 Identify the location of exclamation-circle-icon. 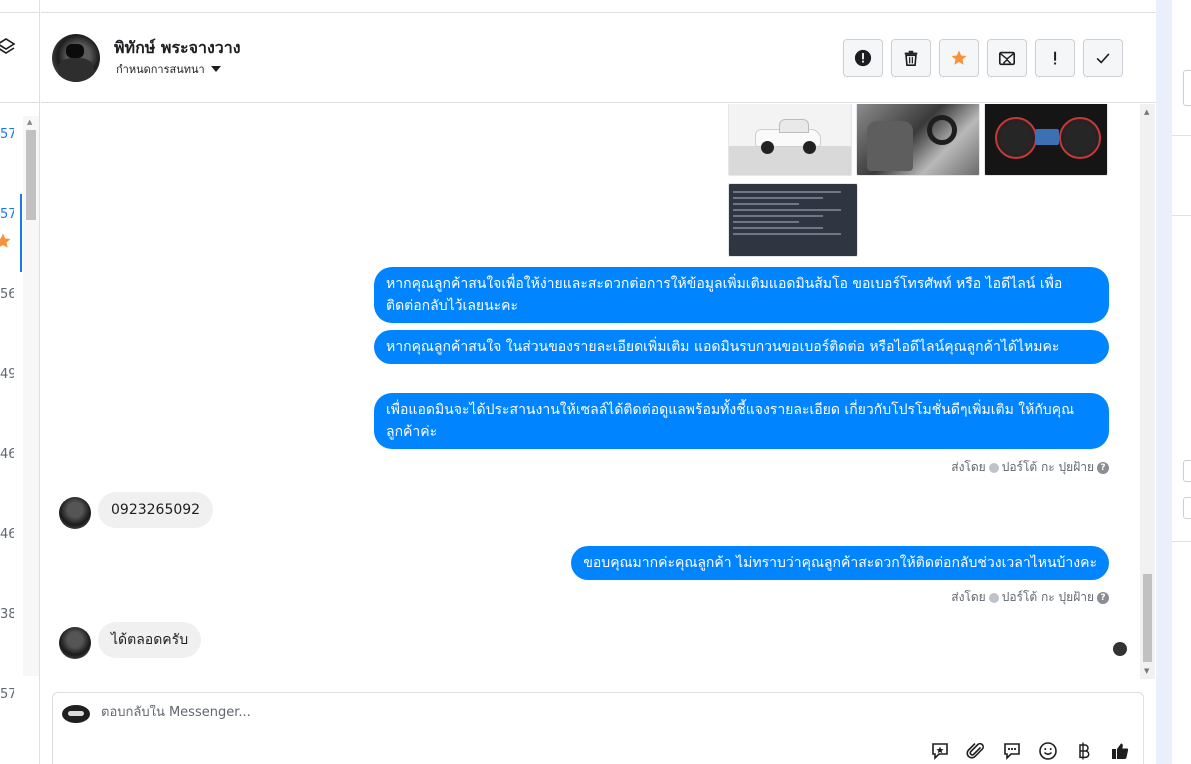
(863, 58).